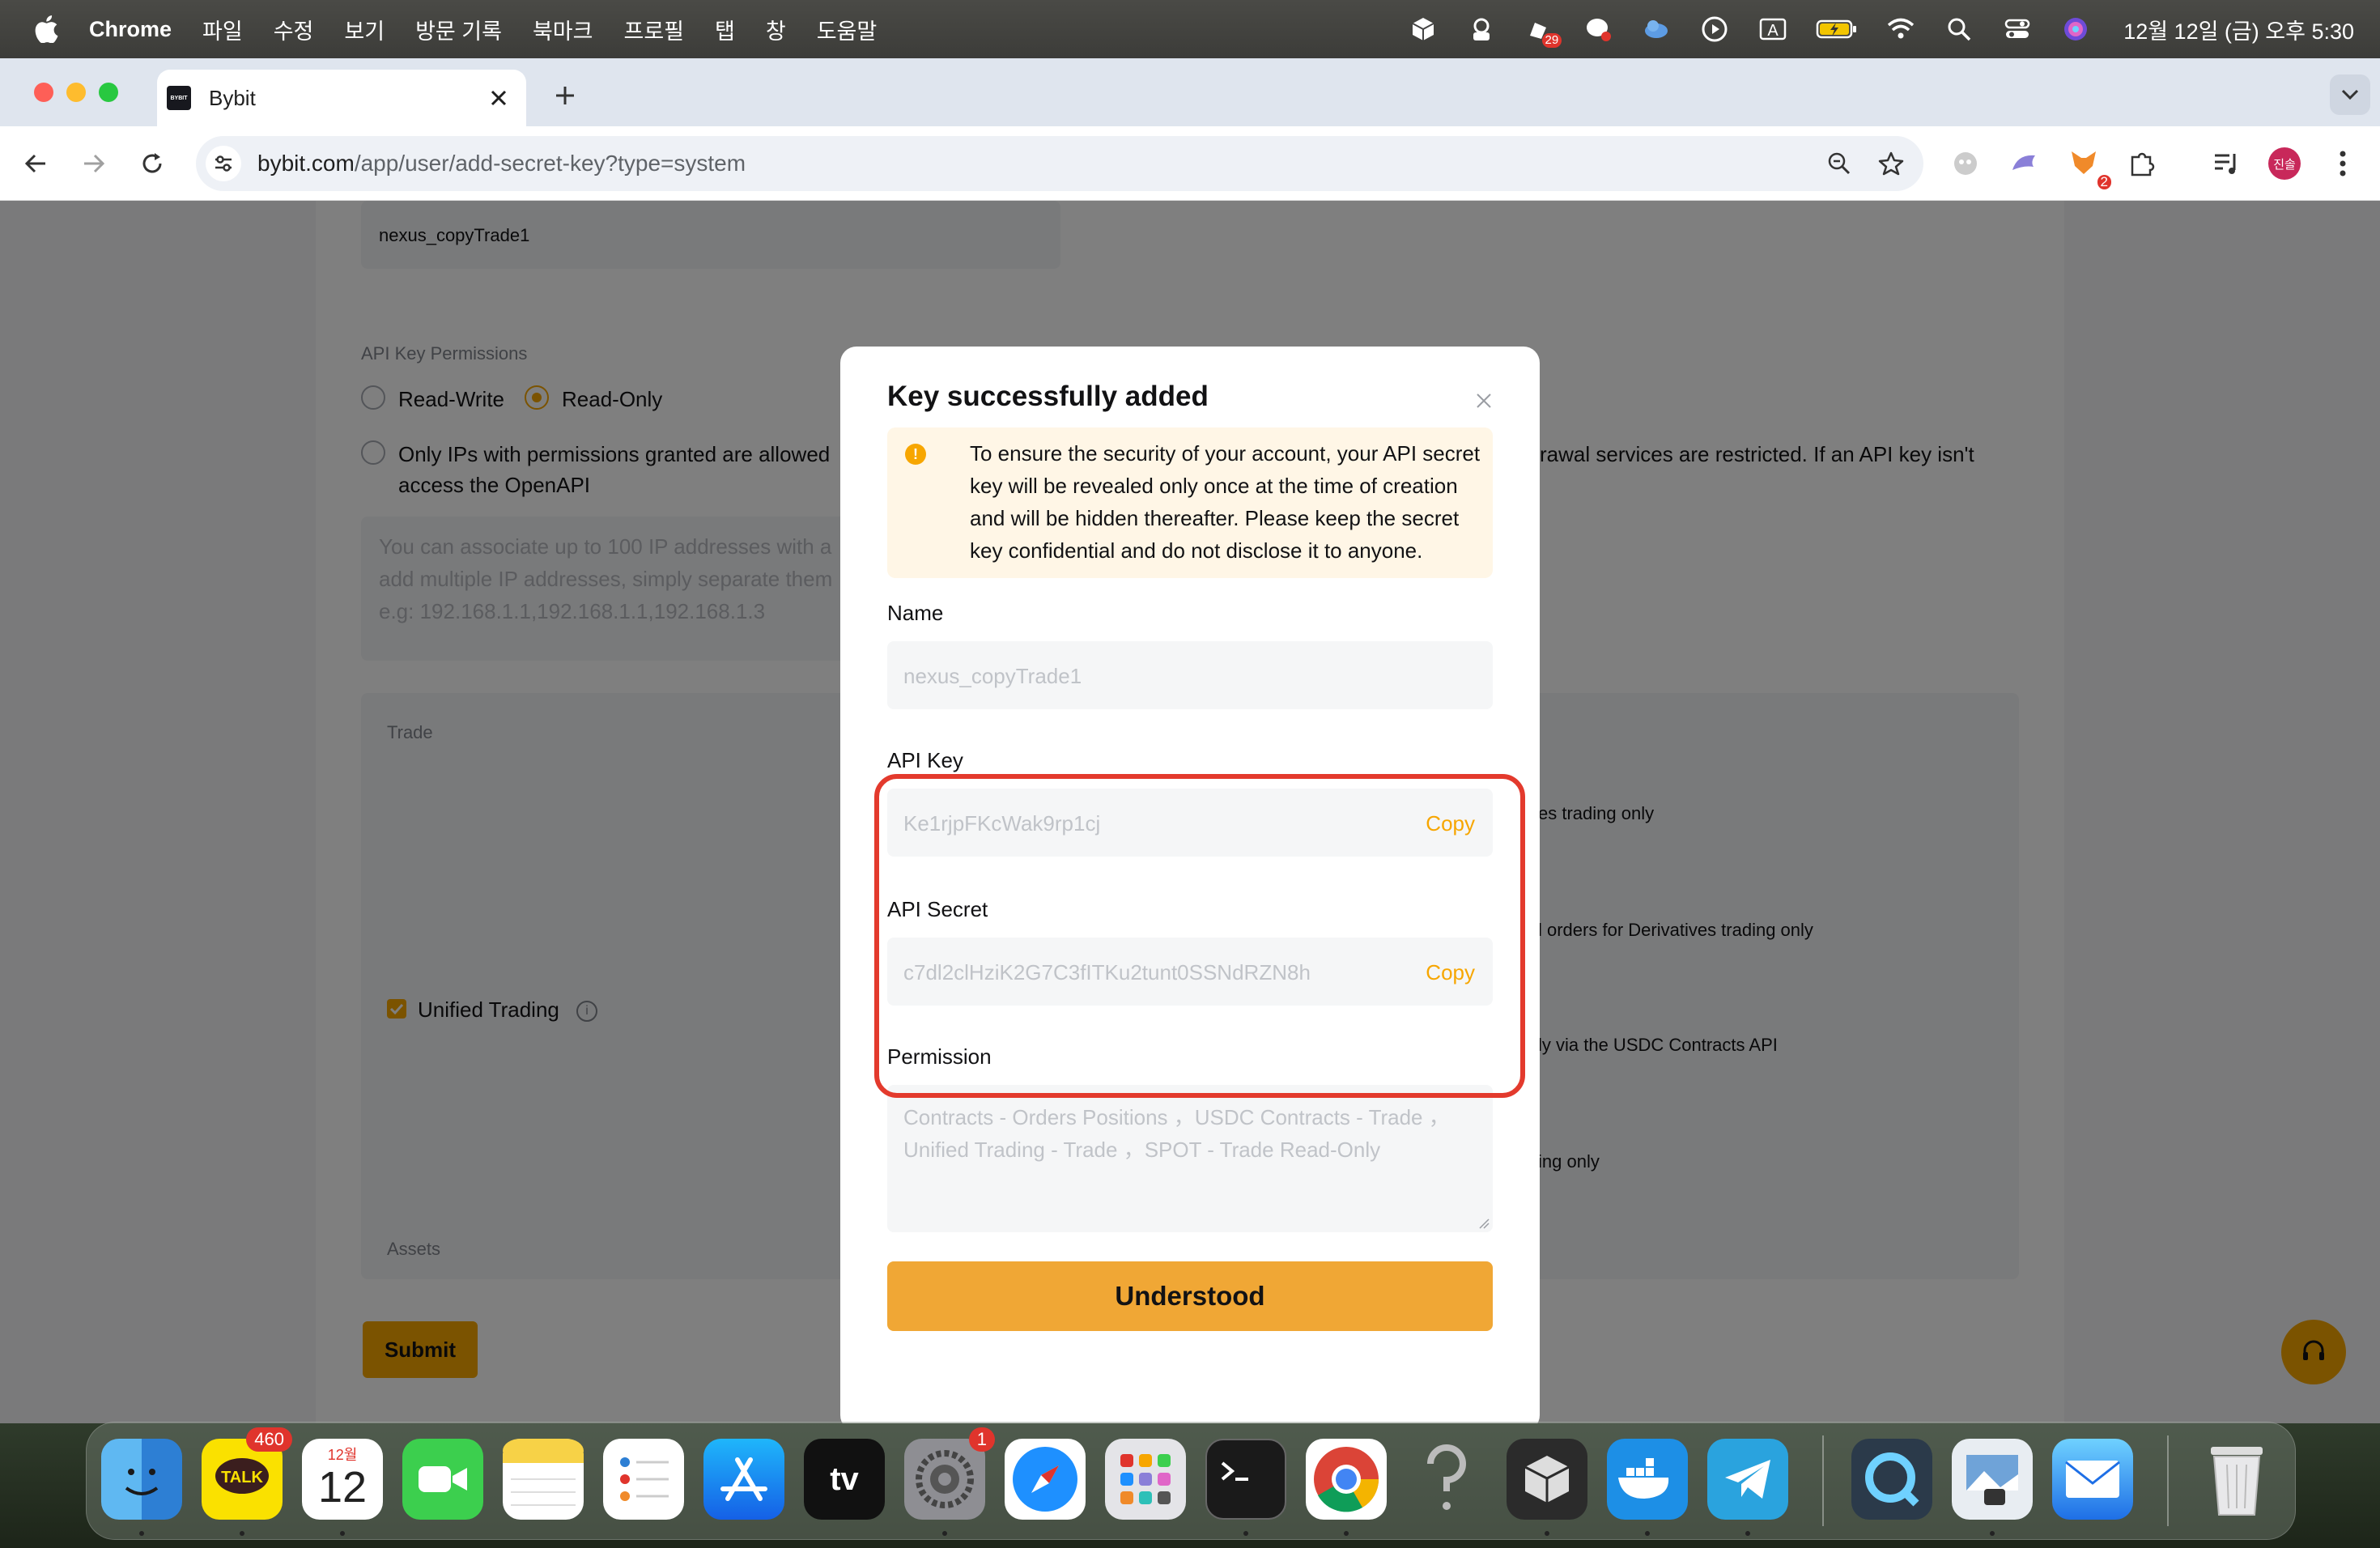 The width and height of the screenshot is (2380, 1548). Describe the element at coordinates (242, 1533) in the screenshot. I see `kakaotalk-running-dot` at that location.